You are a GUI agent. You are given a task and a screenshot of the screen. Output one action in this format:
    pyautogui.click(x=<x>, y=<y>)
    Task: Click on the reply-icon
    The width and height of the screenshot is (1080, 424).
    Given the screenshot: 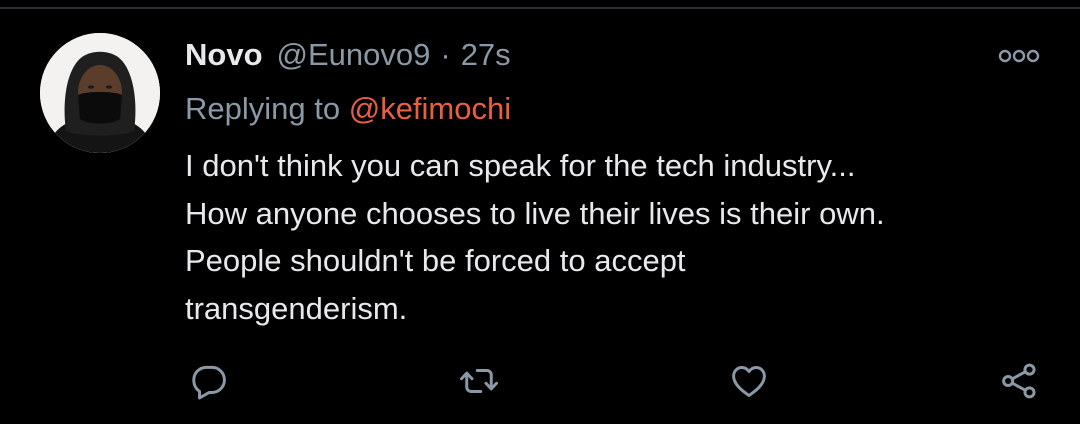 What is the action you would take?
    pyautogui.click(x=209, y=382)
    